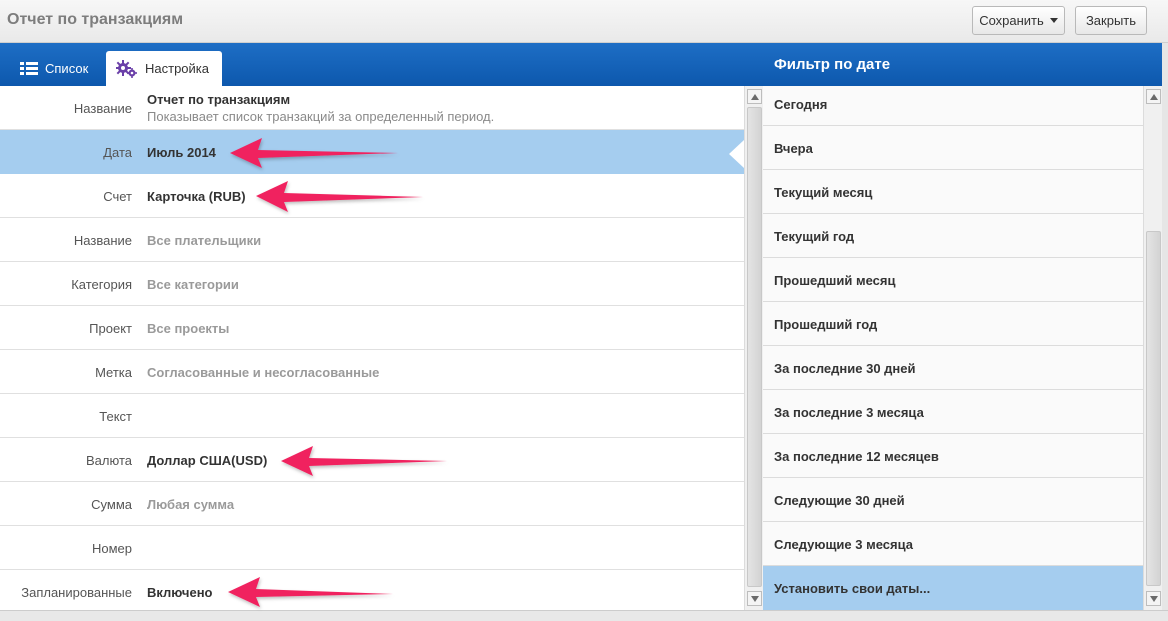 The width and height of the screenshot is (1168, 621). What do you see at coordinates (109, 460) in the screenshot?
I see `row-label: Валюта` at bounding box center [109, 460].